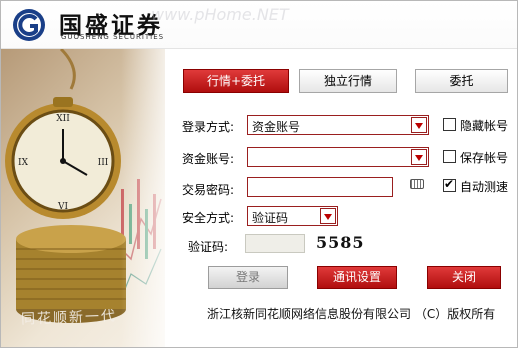 The width and height of the screenshot is (518, 348). Describe the element at coordinates (69, 318) in the screenshot. I see `slogan-text: 同花顺新一代` at that location.